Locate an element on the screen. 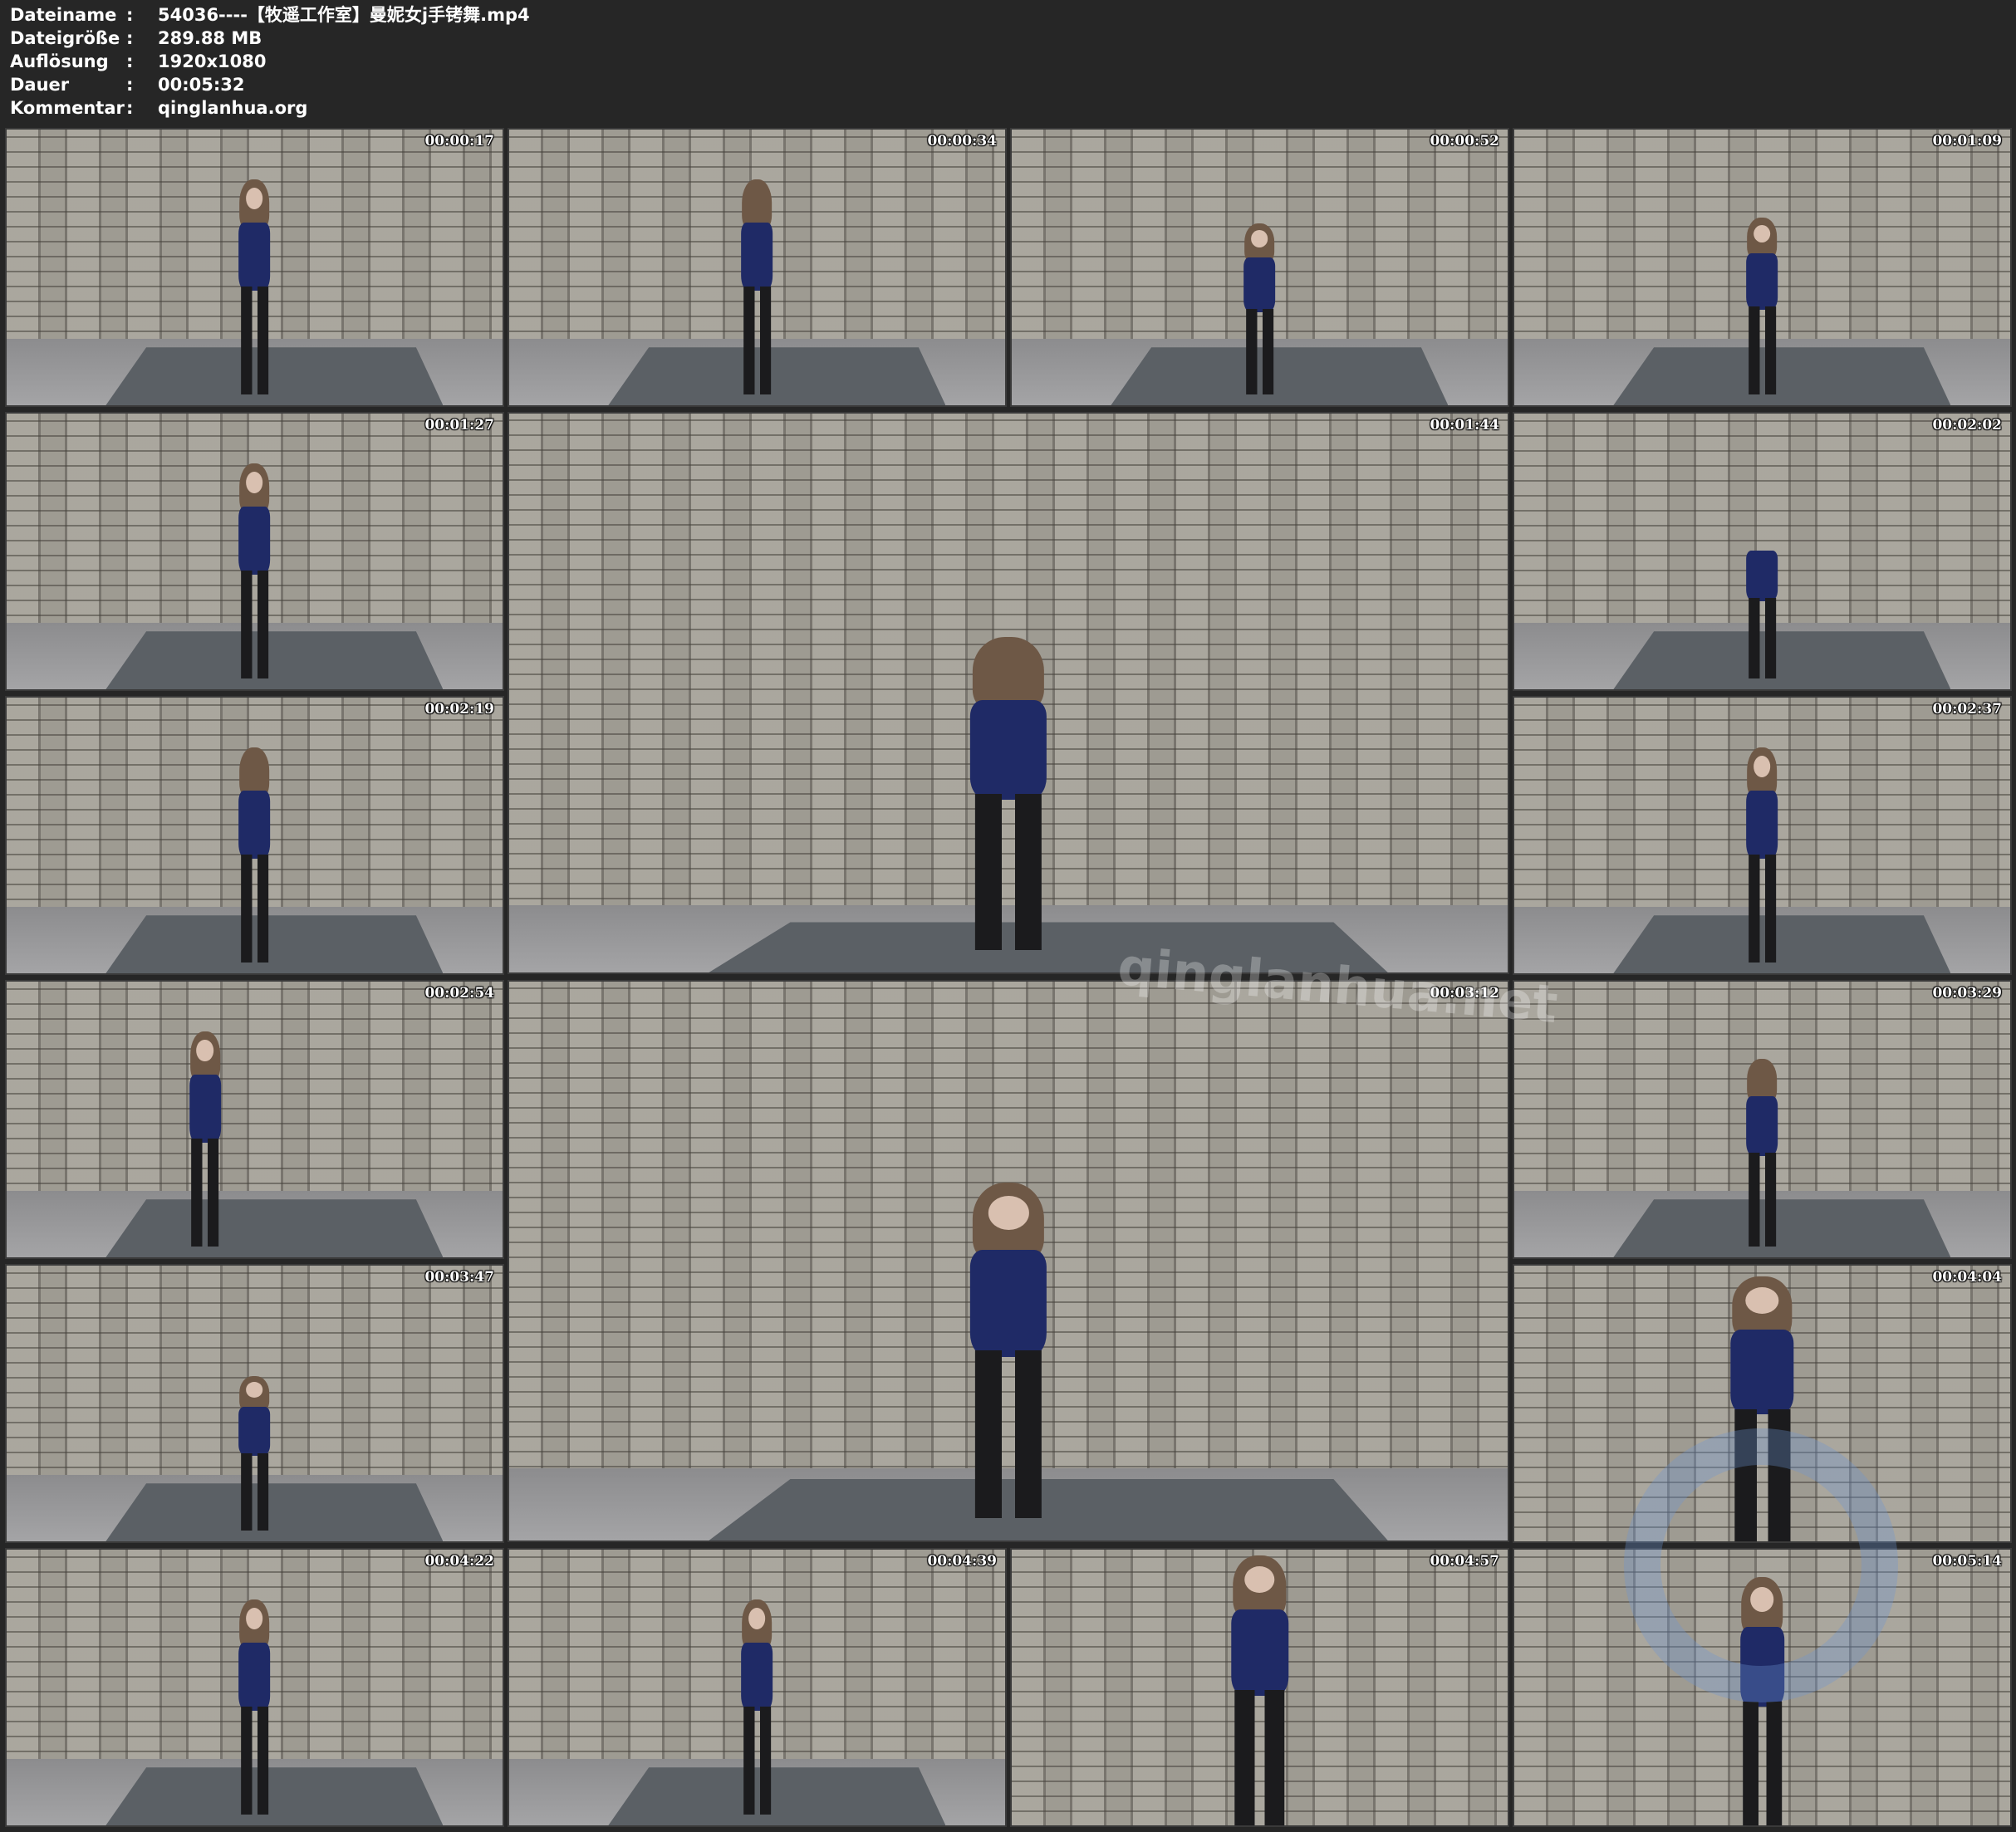 The width and height of the screenshot is (2016, 1832). video-thumbnail: 00:01:27 is located at coordinates (255, 551).